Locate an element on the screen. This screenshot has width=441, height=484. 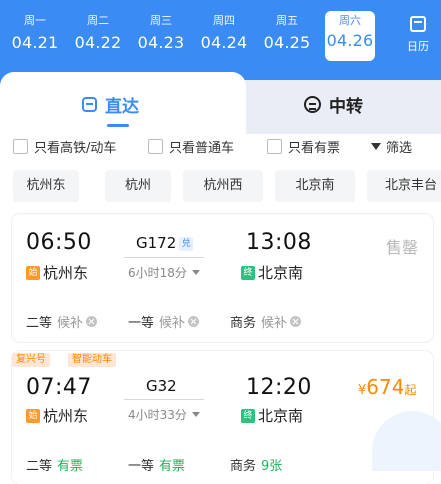
filter-row: 只看高铁/动车 只看普通车 只看有票 筛选 is located at coordinates (220, 147).